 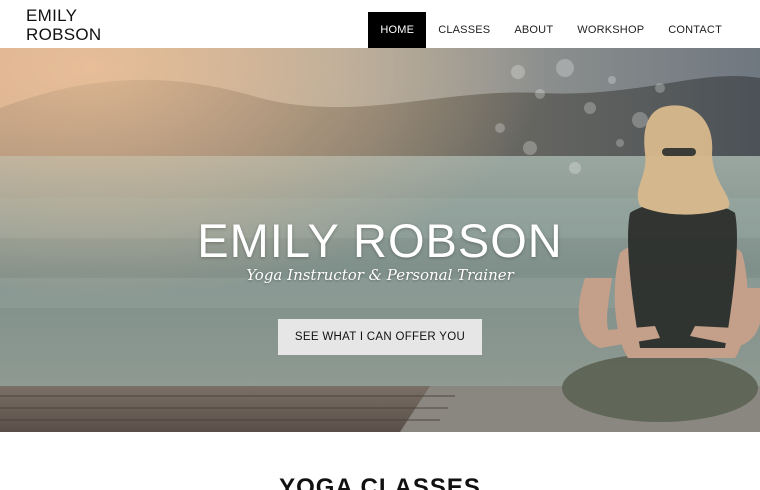 I want to click on heading-bold: YOGA, so click(x=316, y=482).